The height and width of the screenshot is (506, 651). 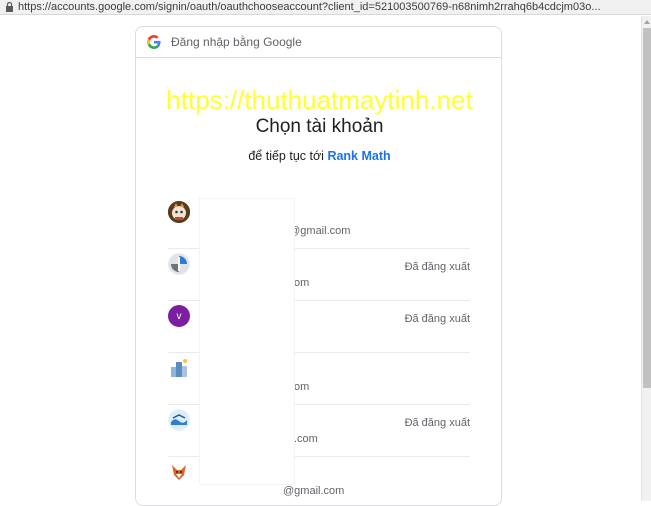 I want to click on watermark-text: https://thuthuatmaytinh.net, so click(x=319, y=100).